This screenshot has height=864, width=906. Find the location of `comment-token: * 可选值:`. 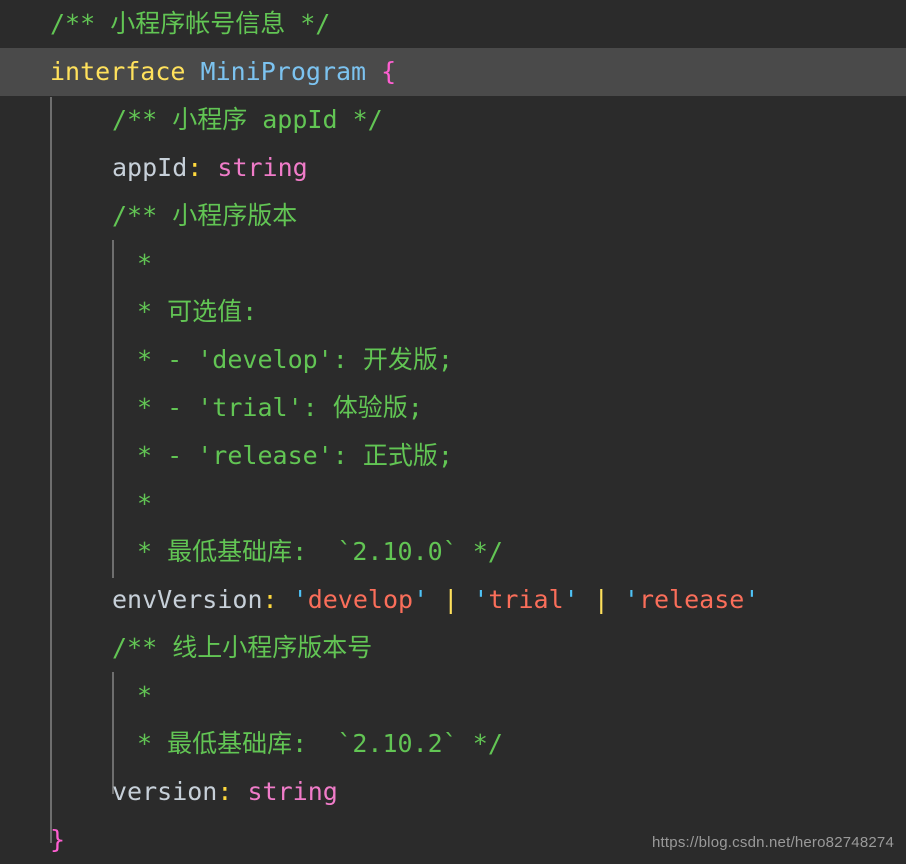

comment-token: * 可选值: is located at coordinates (190, 311).